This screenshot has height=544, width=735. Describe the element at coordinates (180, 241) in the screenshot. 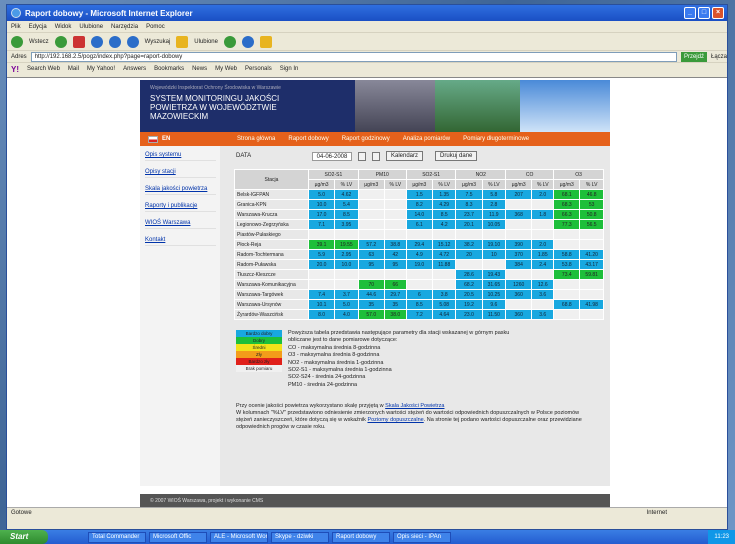

I see `sidebar-item-contact: Kontakt` at that location.